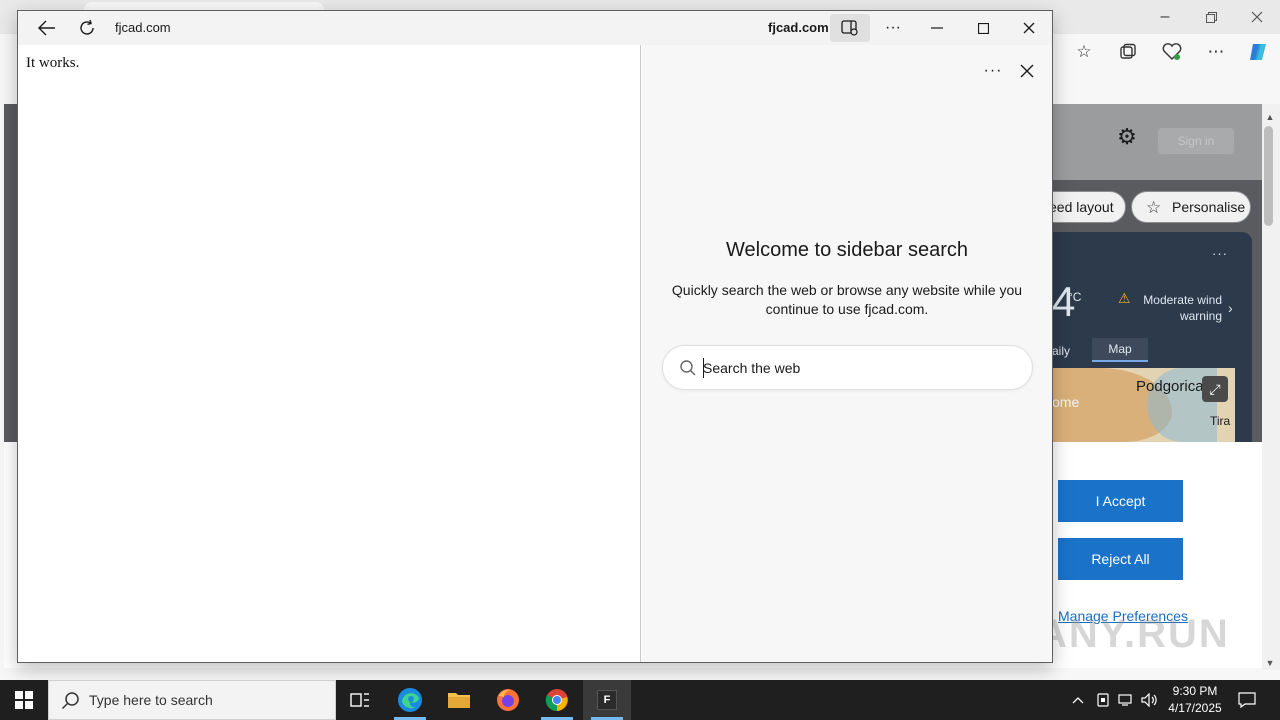 This screenshot has width=1280, height=720. Describe the element at coordinates (1258, 52) in the screenshot. I see `copilot-icon` at that location.